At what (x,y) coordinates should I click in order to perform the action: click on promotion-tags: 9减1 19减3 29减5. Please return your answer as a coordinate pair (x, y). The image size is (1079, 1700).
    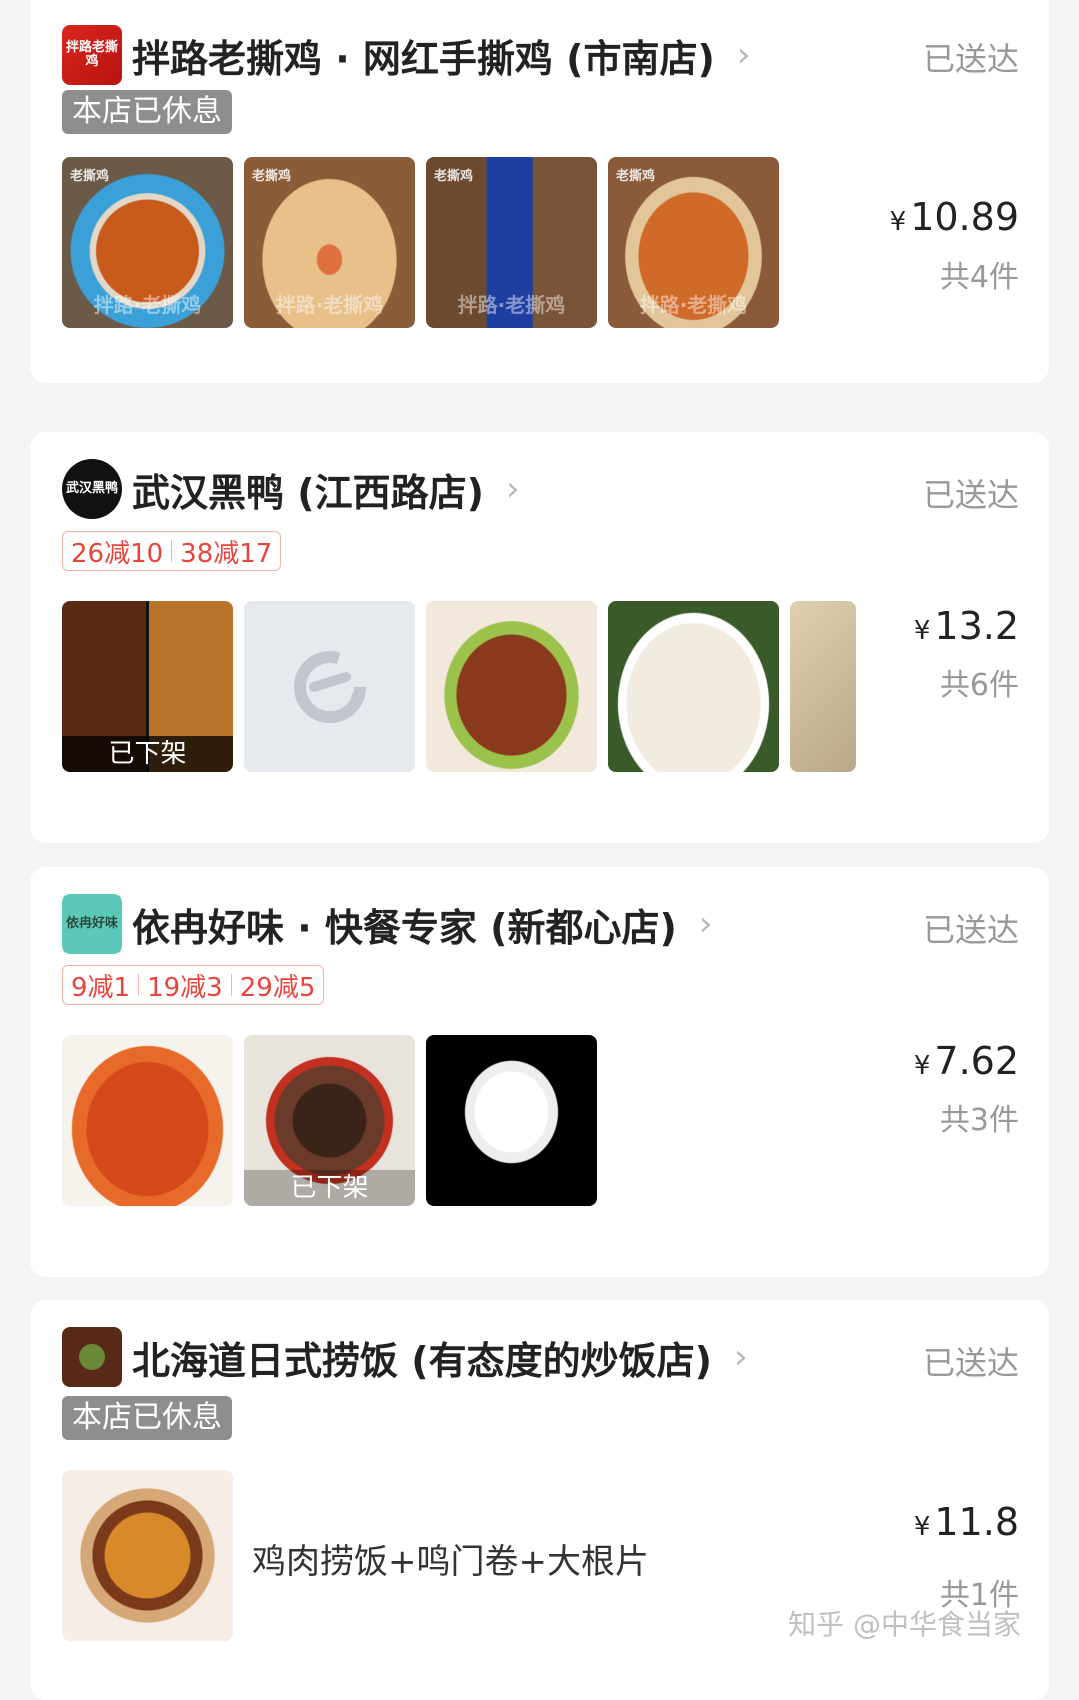
    Looking at the image, I should click on (193, 985).